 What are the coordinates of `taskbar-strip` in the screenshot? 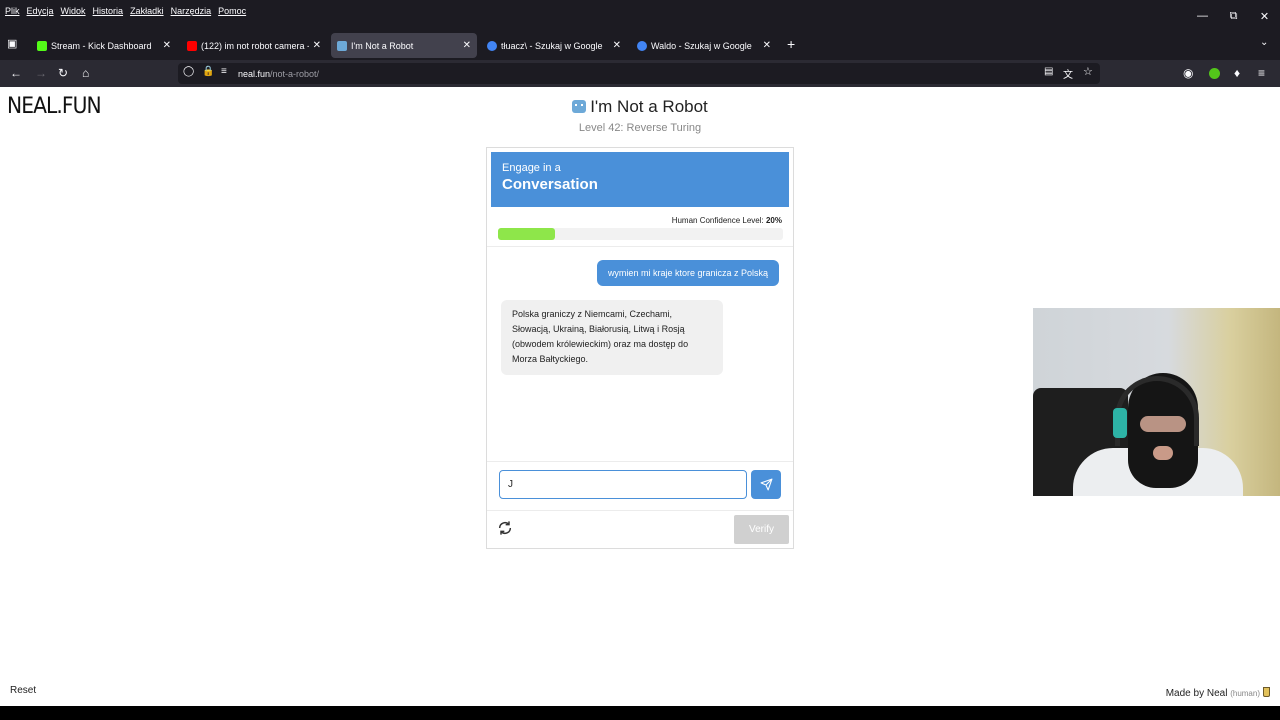 It's located at (640, 713).